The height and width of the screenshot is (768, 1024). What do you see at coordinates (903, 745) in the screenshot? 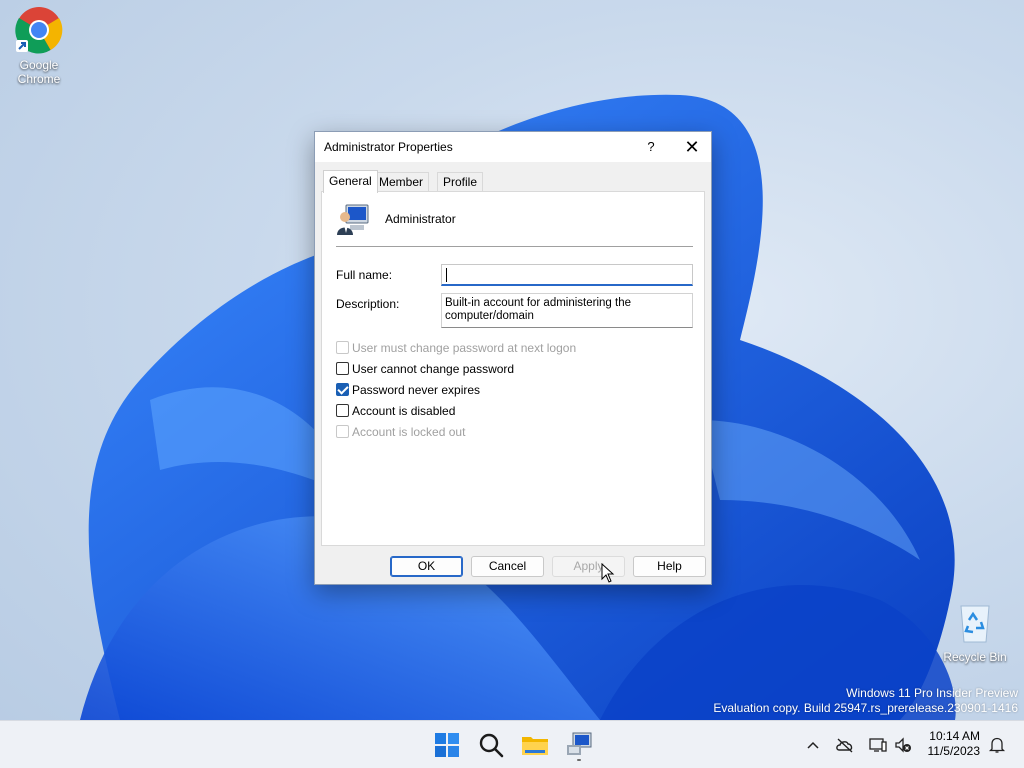
I see `volume-muted-icon` at bounding box center [903, 745].